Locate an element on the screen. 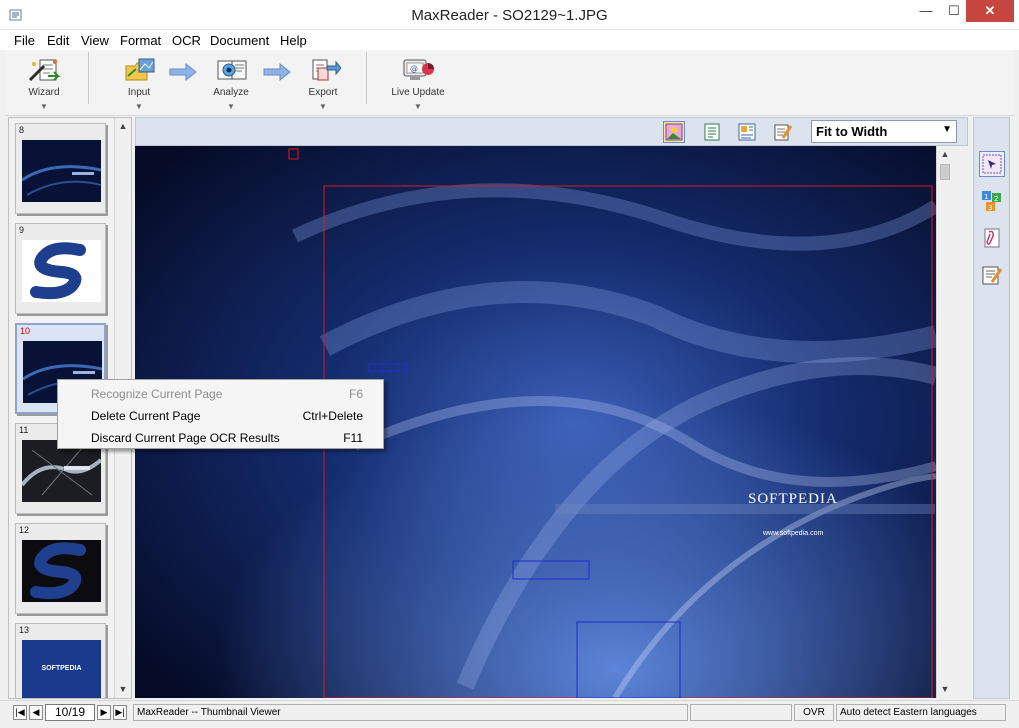  last-page-icon: ▶| is located at coordinates (120, 712).